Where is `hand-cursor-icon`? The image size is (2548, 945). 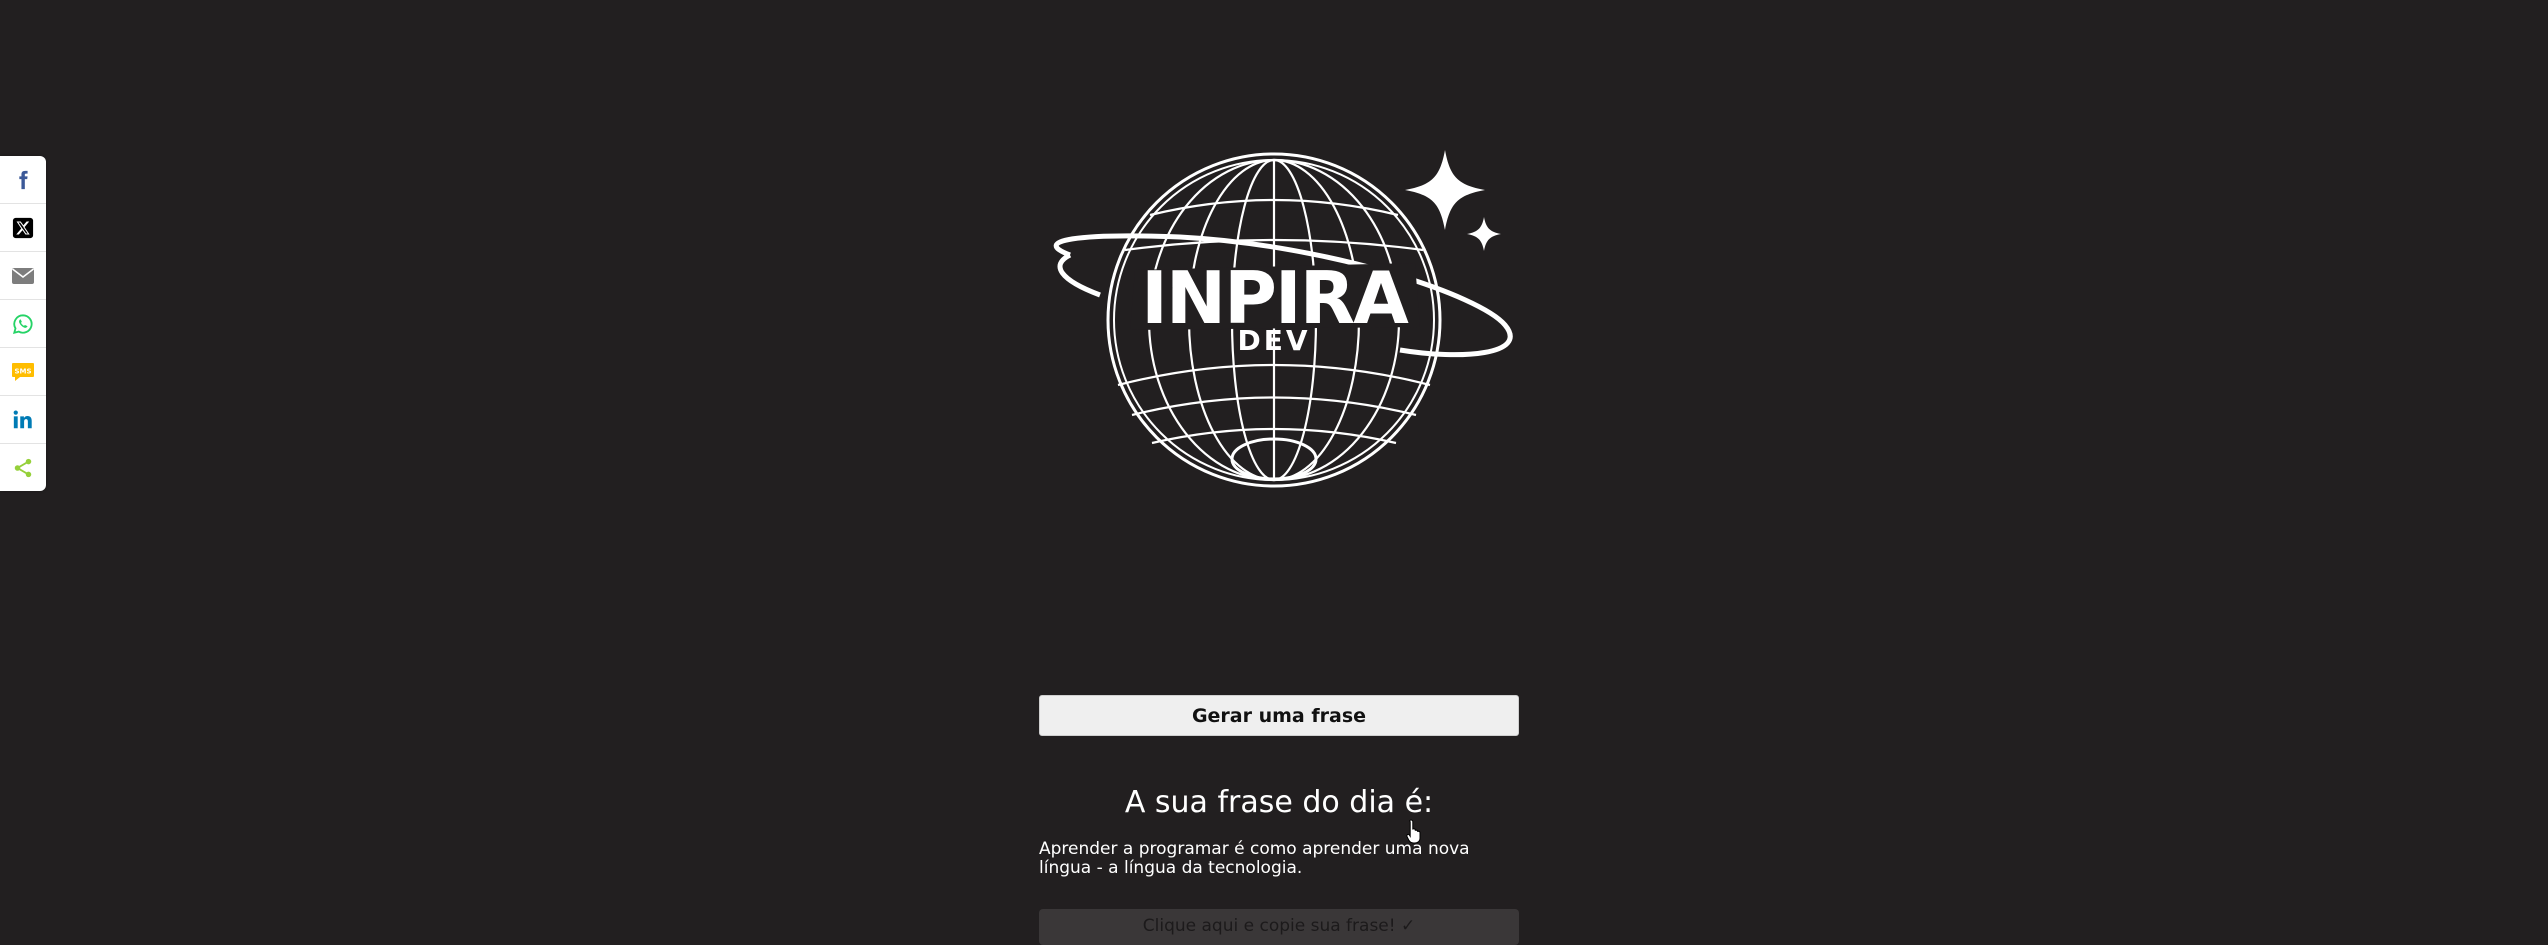 hand-cursor-icon is located at coordinates (1415, 833).